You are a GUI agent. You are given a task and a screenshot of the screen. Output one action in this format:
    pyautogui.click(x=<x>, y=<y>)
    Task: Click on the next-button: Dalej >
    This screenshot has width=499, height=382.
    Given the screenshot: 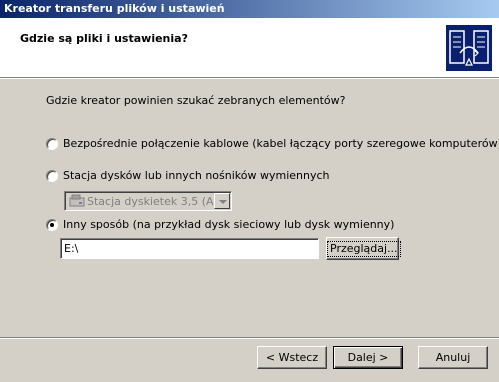 What is the action you would take?
    pyautogui.click(x=368, y=357)
    